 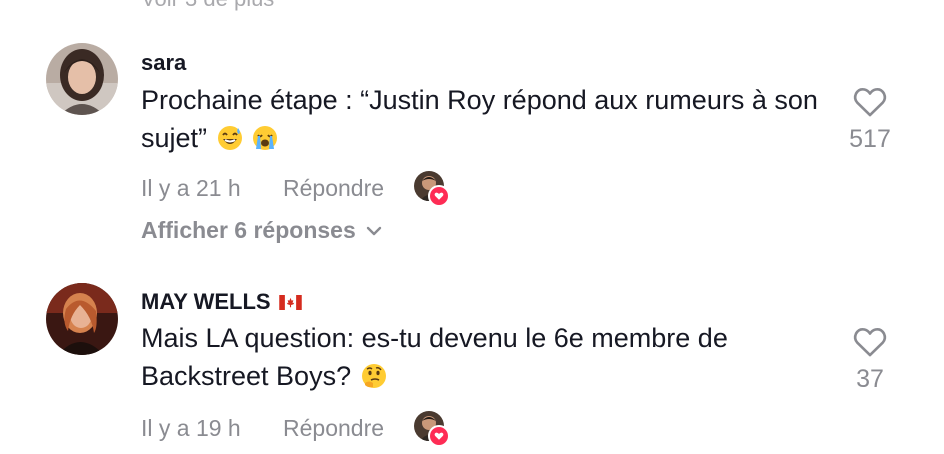 What do you see at coordinates (374, 380) in the screenshot?
I see `thinking-face-emoji` at bounding box center [374, 380].